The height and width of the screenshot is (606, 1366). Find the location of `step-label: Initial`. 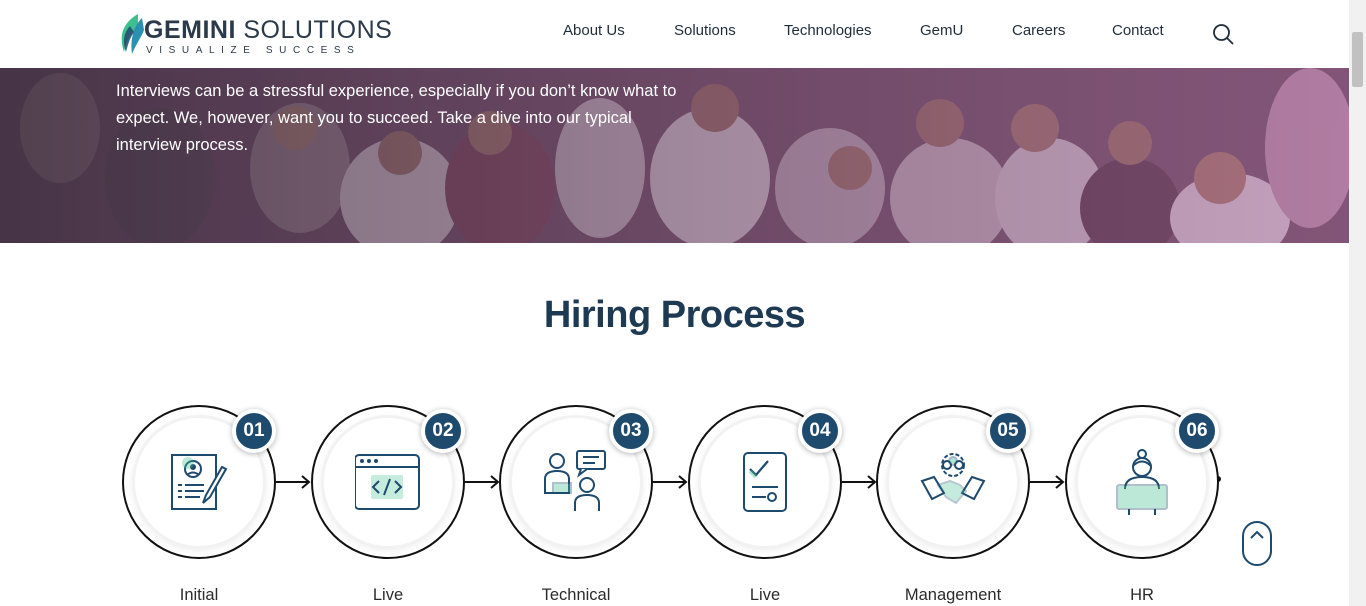

step-label: Initial is located at coordinates (199, 595).